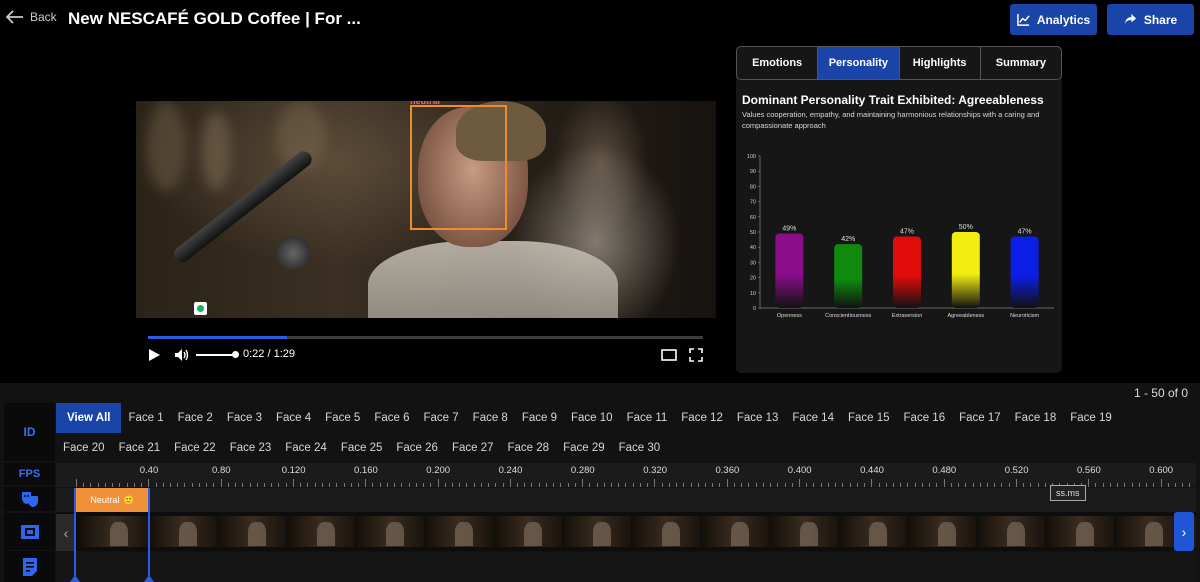 This screenshot has width=1200, height=582. I want to click on share-button: Share, so click(1150, 19).